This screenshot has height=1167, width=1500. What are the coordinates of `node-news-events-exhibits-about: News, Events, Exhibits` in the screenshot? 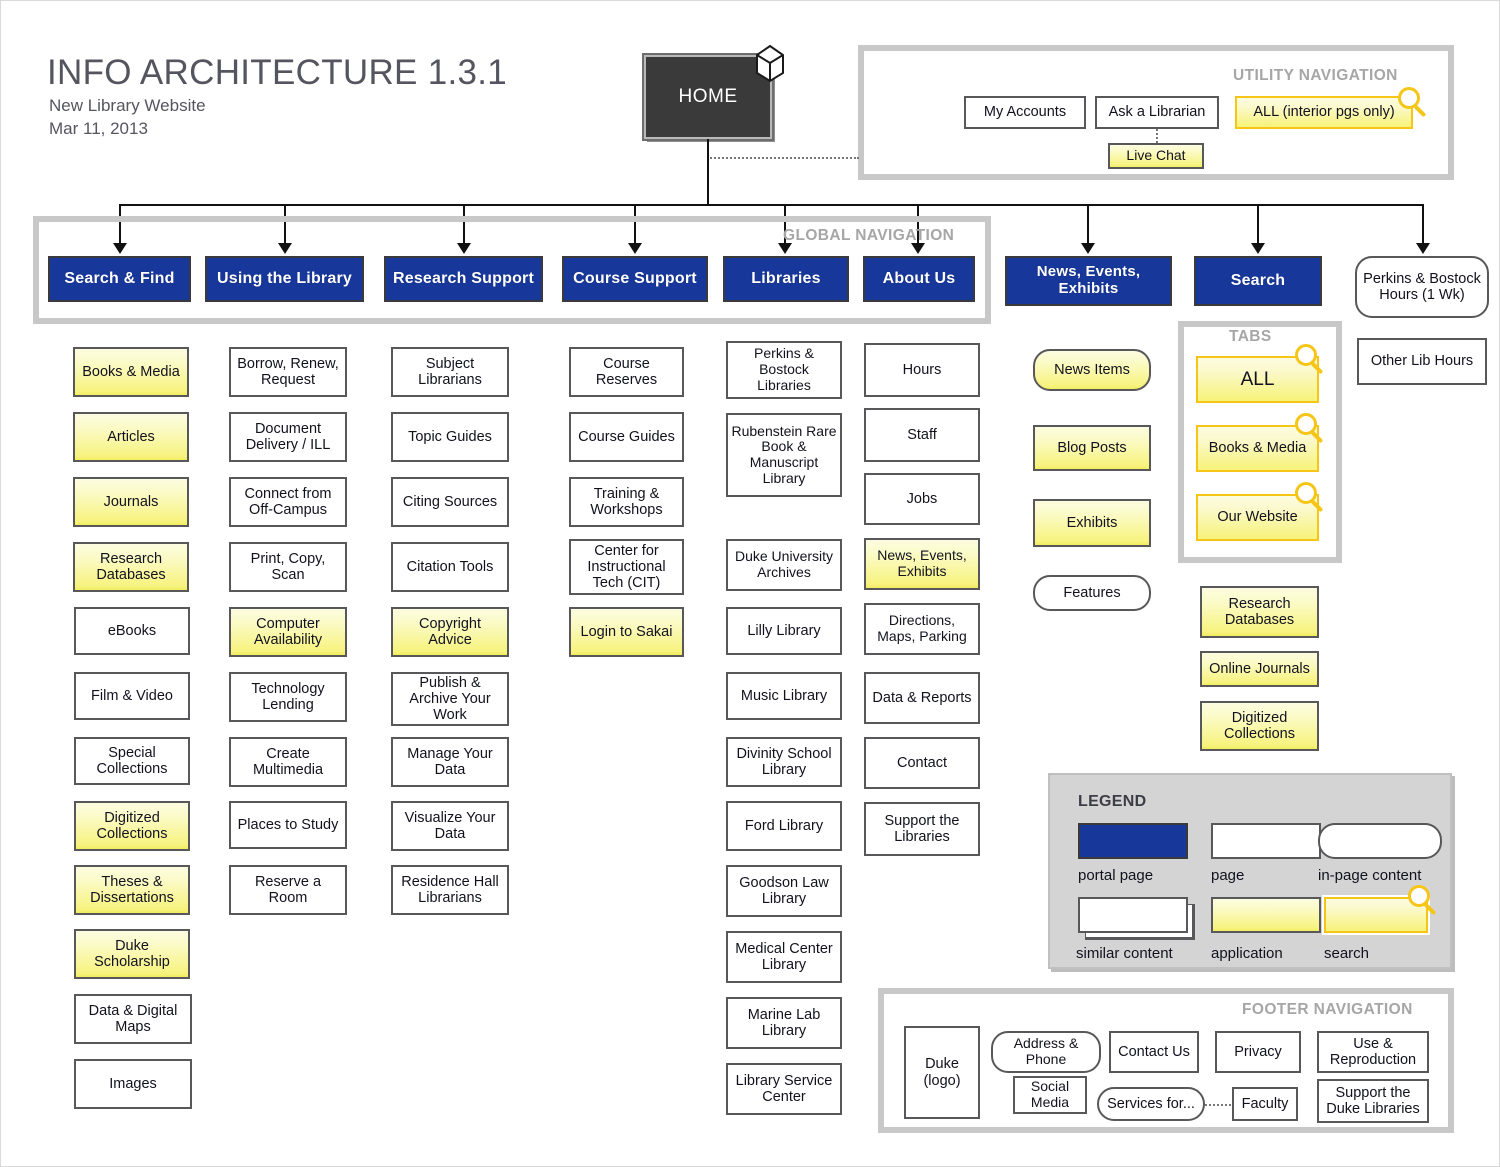 It's located at (922, 564).